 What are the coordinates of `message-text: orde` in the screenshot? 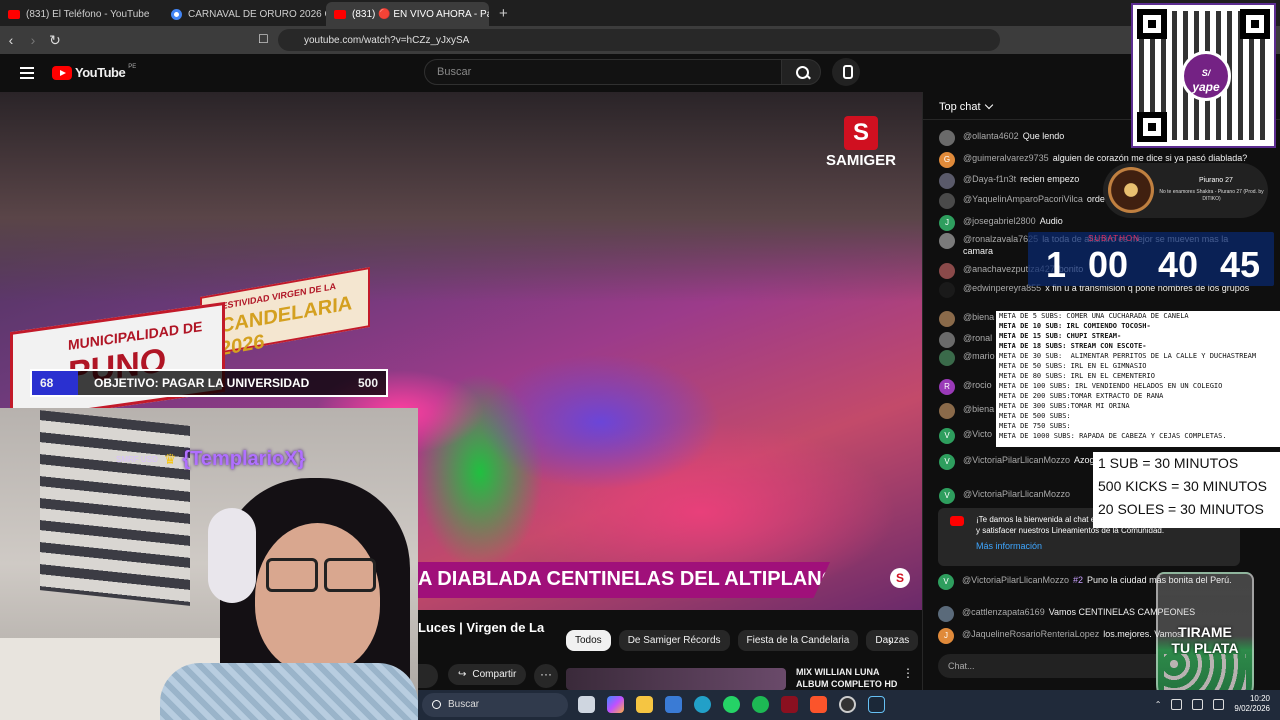 It's located at (1095, 199).